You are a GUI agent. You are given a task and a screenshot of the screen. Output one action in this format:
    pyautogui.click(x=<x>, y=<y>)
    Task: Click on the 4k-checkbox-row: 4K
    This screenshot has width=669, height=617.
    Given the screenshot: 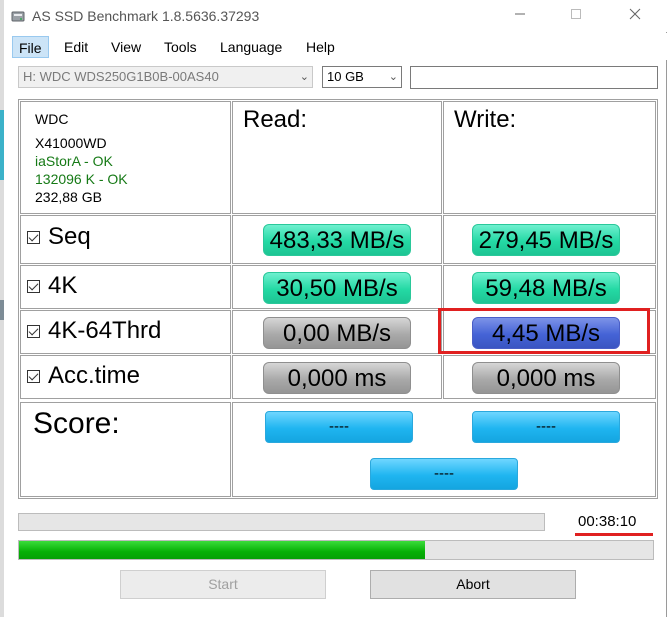 What is the action you would take?
    pyautogui.click(x=52, y=286)
    